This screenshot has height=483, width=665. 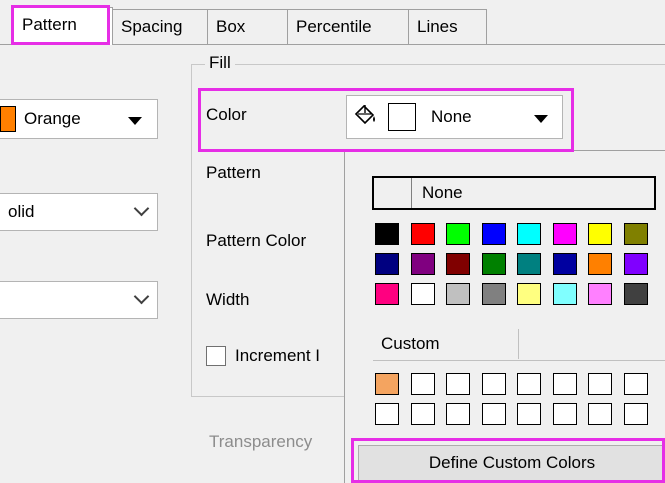 What do you see at coordinates (160, 26) in the screenshot?
I see `tab-spacing: Spacing` at bounding box center [160, 26].